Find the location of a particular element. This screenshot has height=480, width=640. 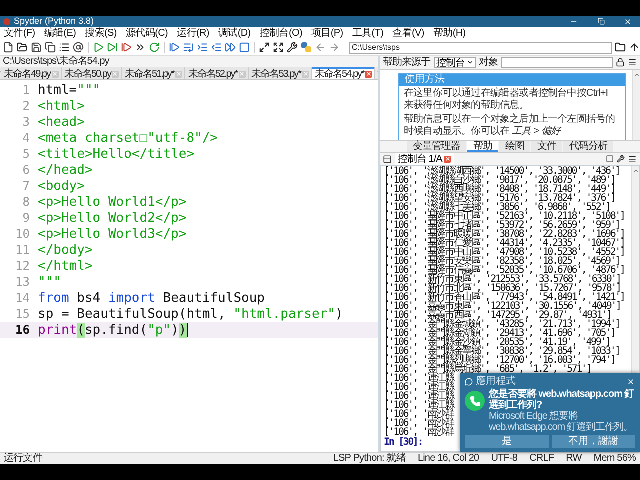

code-line: sp = BeautifulSoup(html, "html.parser") is located at coordinates (191, 314).